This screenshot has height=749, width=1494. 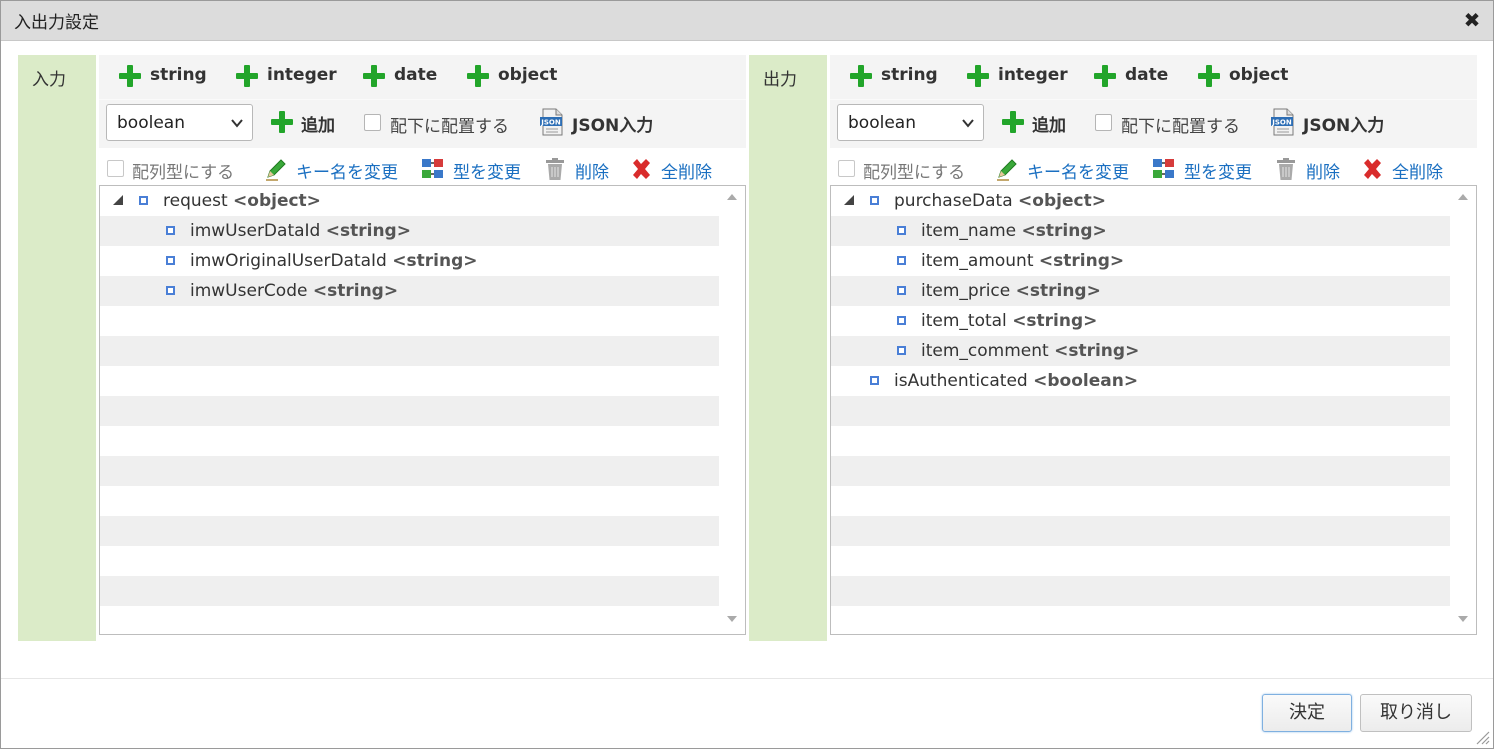 I want to click on json-file-icon: JSON, so click(x=1282, y=122).